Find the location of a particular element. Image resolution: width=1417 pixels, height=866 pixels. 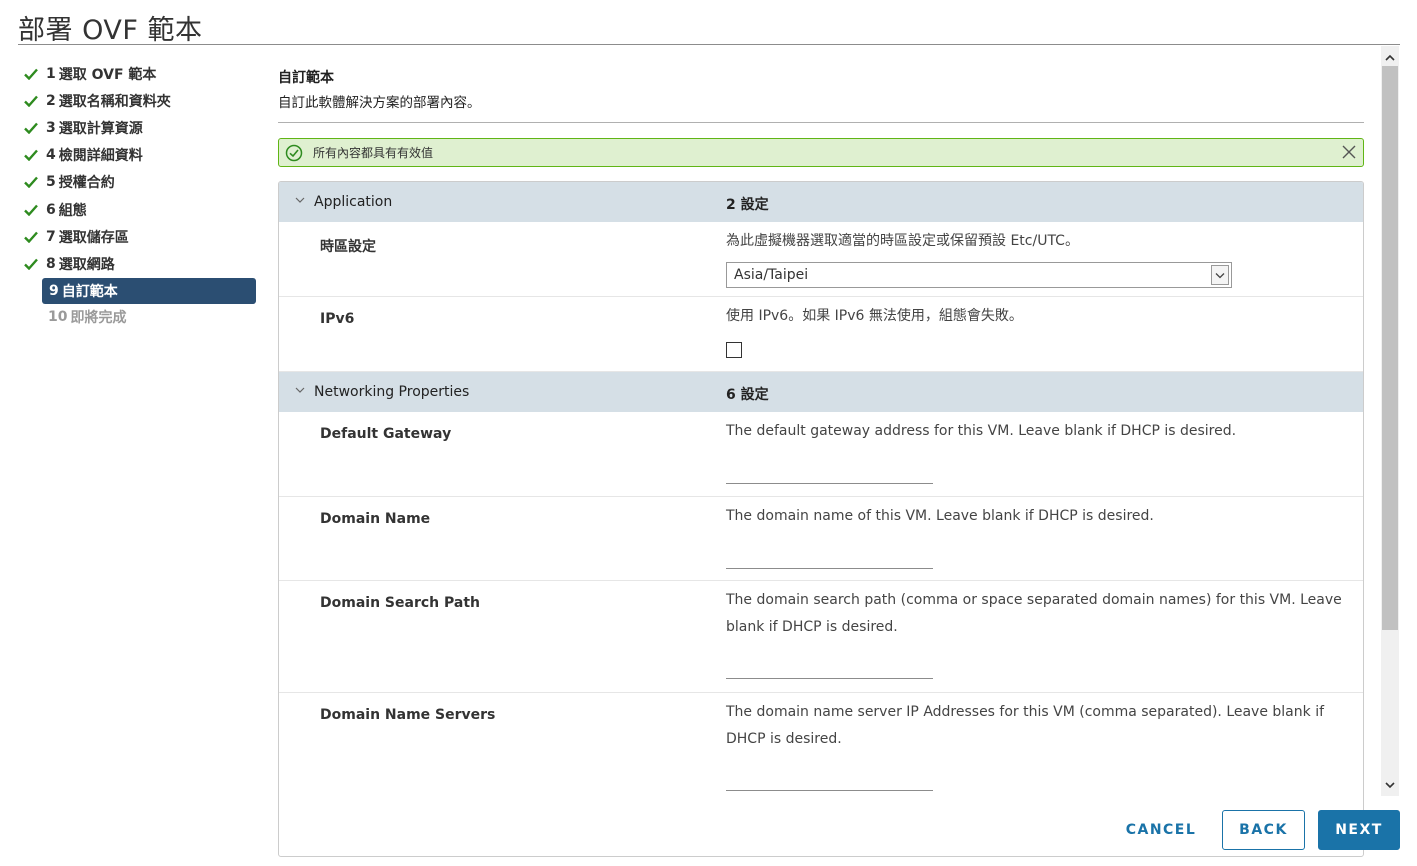

step-9-active: 9 自訂範本 is located at coordinates (149, 290).